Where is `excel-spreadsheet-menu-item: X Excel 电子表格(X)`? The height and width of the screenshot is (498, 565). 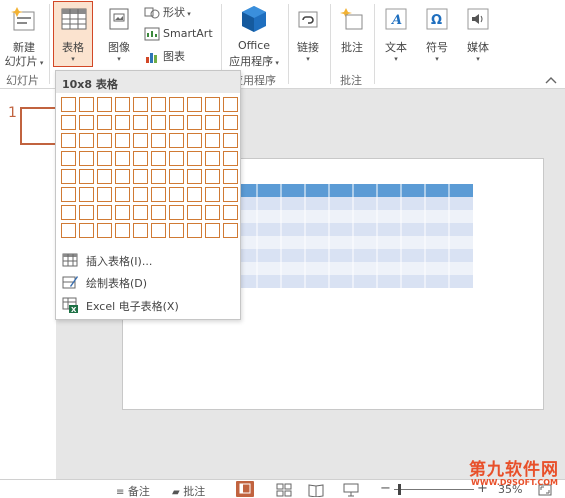 excel-spreadsheet-menu-item: X Excel 电子表格(X) is located at coordinates (148, 305).